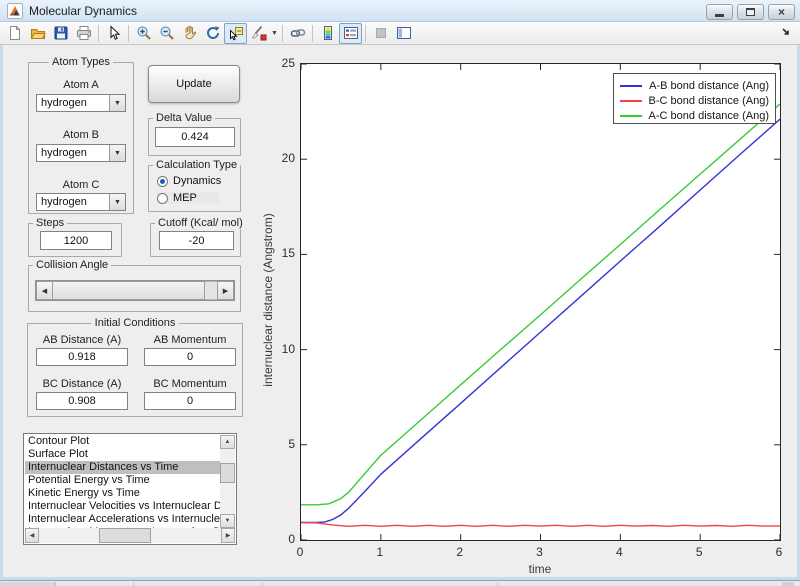 The width and height of the screenshot is (800, 586). I want to click on maximize-button, so click(750, 12).